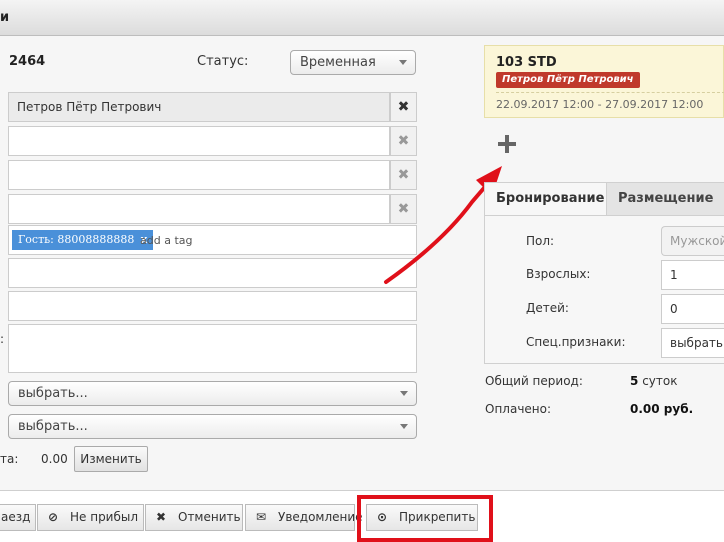 Image resolution: width=724 pixels, height=542 pixels. What do you see at coordinates (320, 517) in the screenshot?
I see `notify-label: Уведомление` at bounding box center [320, 517].